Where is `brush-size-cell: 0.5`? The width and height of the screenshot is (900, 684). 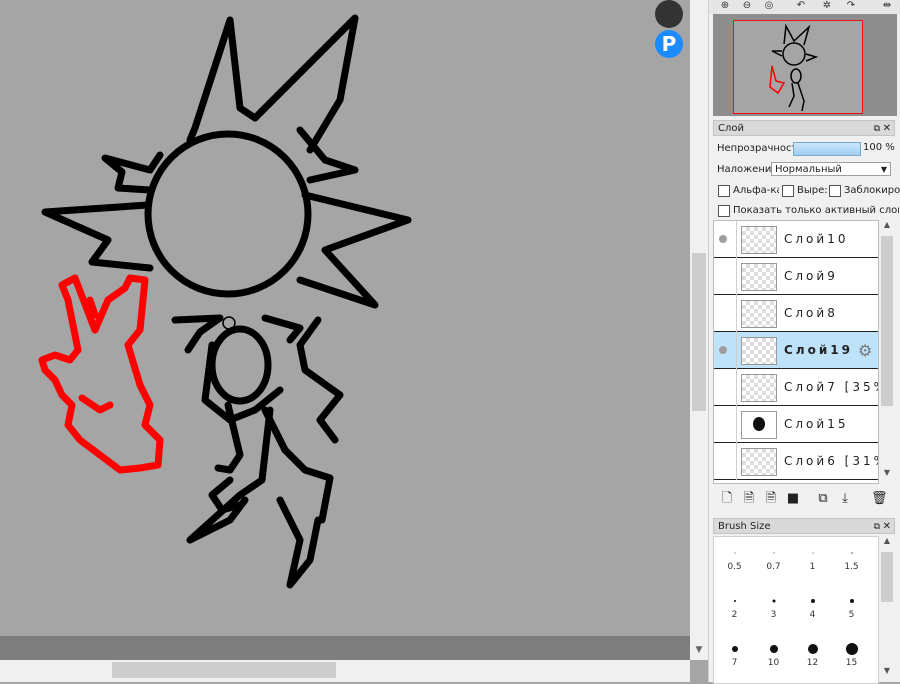
brush-size-cell: 0.5 is located at coordinates (734, 557).